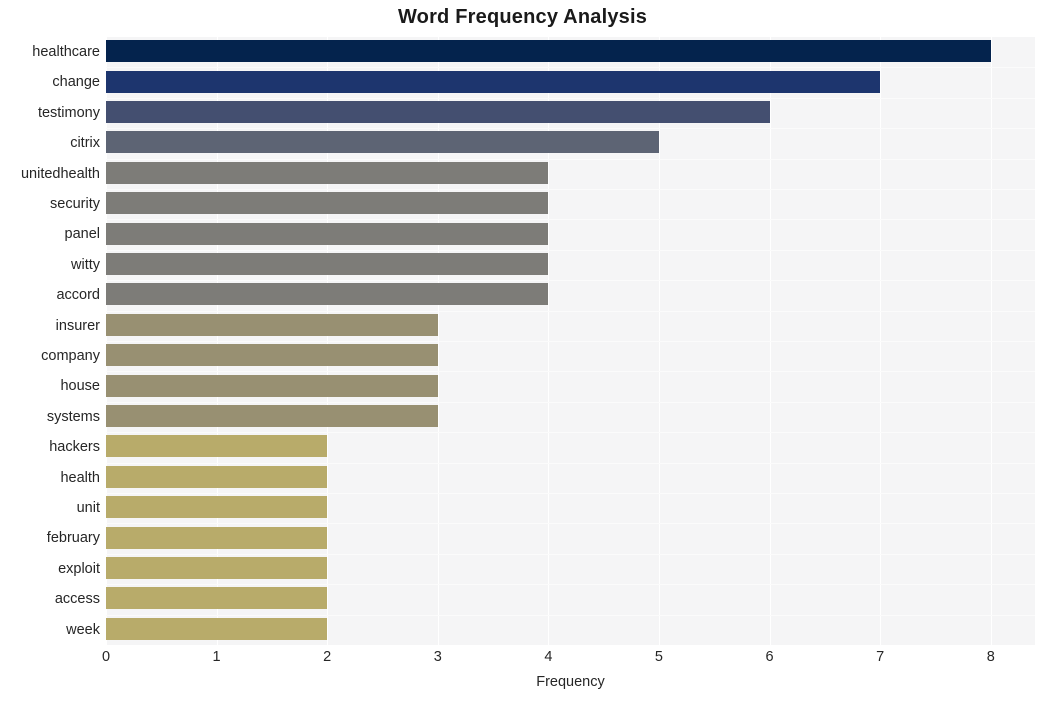 This screenshot has height=701, width=1045. What do you see at coordinates (493, 81) in the screenshot?
I see `bar-change` at bounding box center [493, 81].